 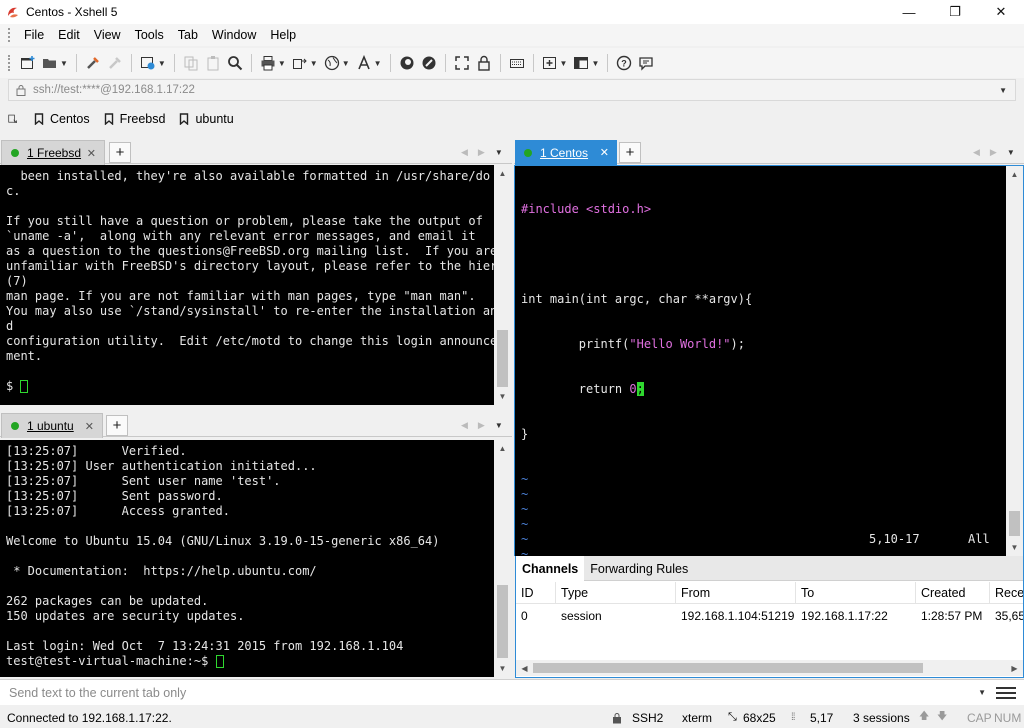 I want to click on new-session-button, so click(x=28, y=63).